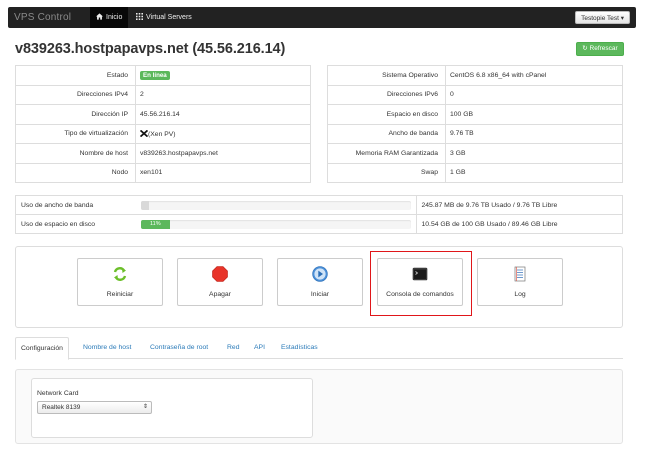  What do you see at coordinates (622, 18) in the screenshot?
I see `caret-down-icon: ▾` at bounding box center [622, 18].